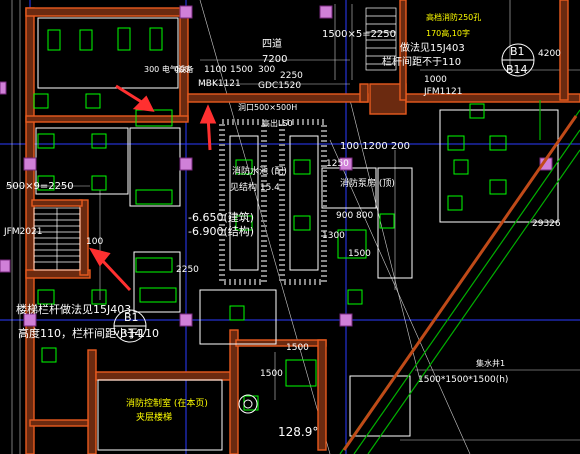  Describe the element at coordinates (517, 69) in the screenshot. I see `tag-b14: B14` at that location.